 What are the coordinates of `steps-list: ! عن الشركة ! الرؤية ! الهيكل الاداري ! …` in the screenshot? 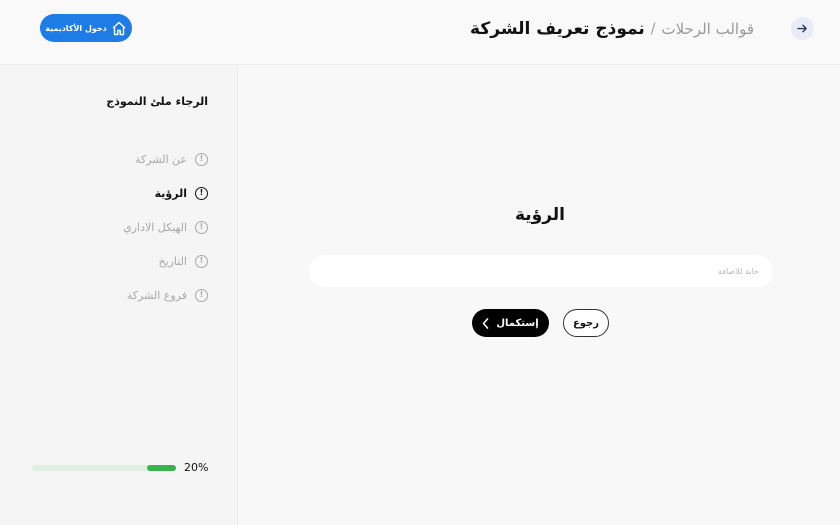 It's located at (165, 227).